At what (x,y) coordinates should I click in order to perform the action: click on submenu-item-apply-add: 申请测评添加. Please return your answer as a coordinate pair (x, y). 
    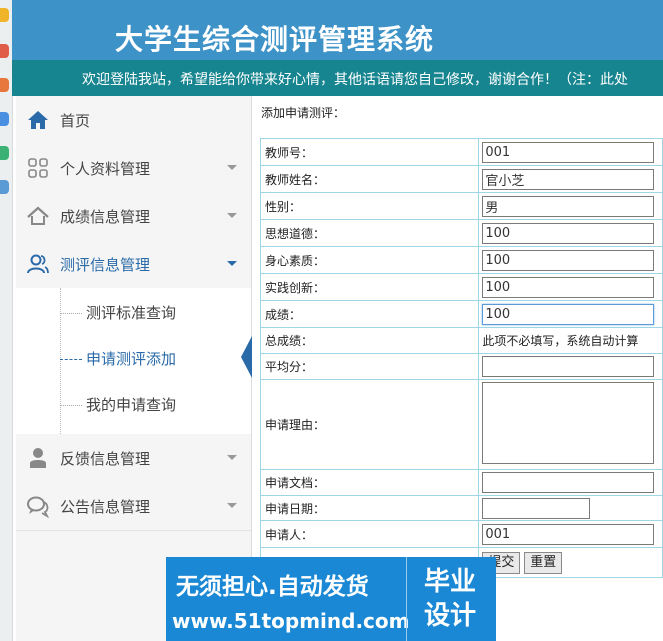
    Looking at the image, I should click on (118, 358).